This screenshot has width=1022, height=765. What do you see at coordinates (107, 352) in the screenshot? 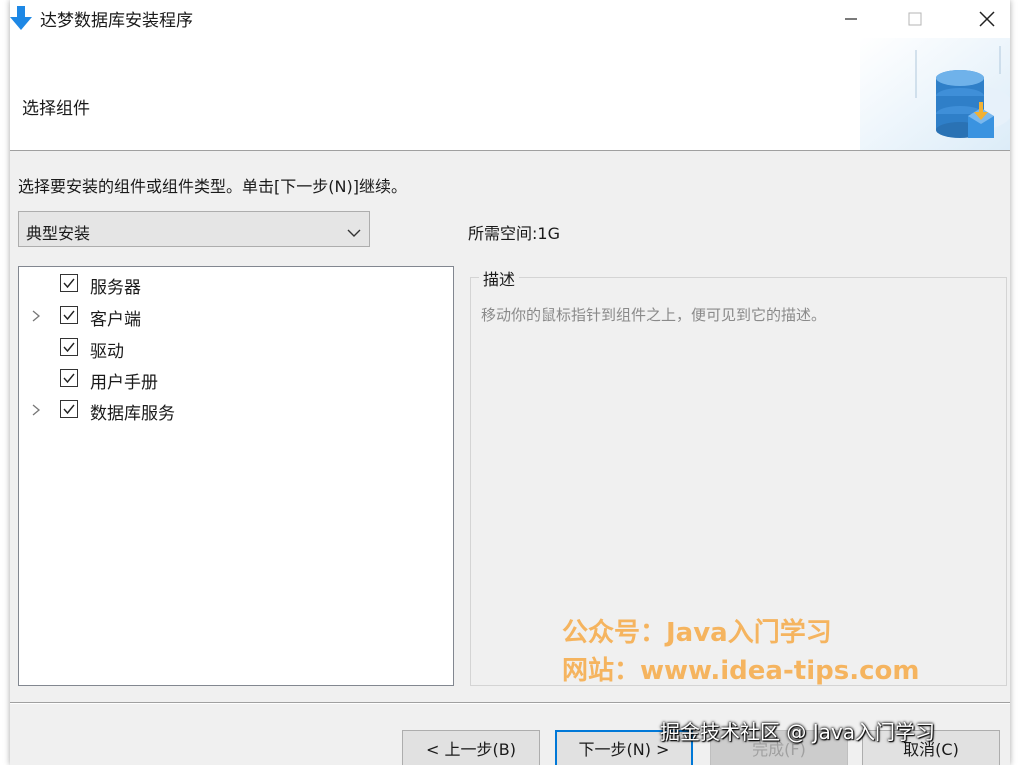
I see `tree-item-label: 驱动` at bounding box center [107, 352].